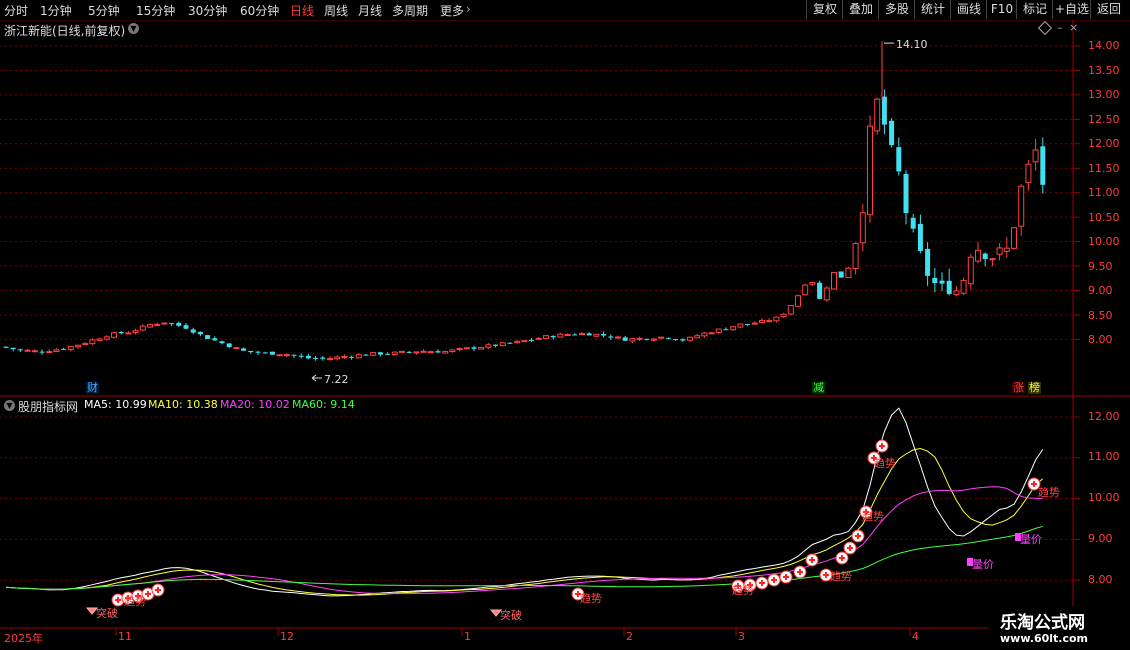  I want to click on indicator-axis-label: 11.00, so click(1104, 456).